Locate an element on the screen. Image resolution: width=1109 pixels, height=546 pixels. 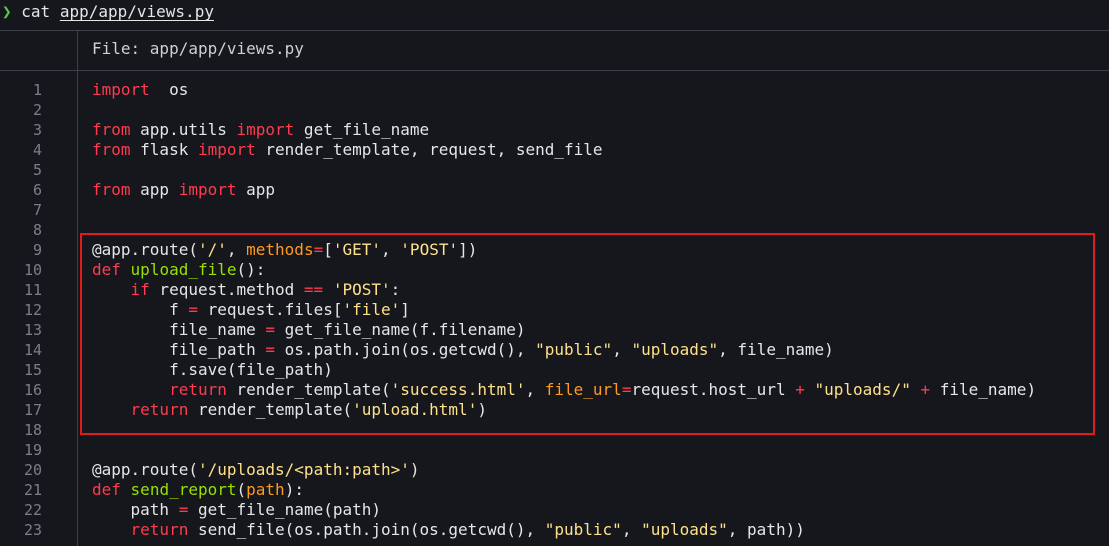
line-number: 2 is located at coordinates (37, 110).